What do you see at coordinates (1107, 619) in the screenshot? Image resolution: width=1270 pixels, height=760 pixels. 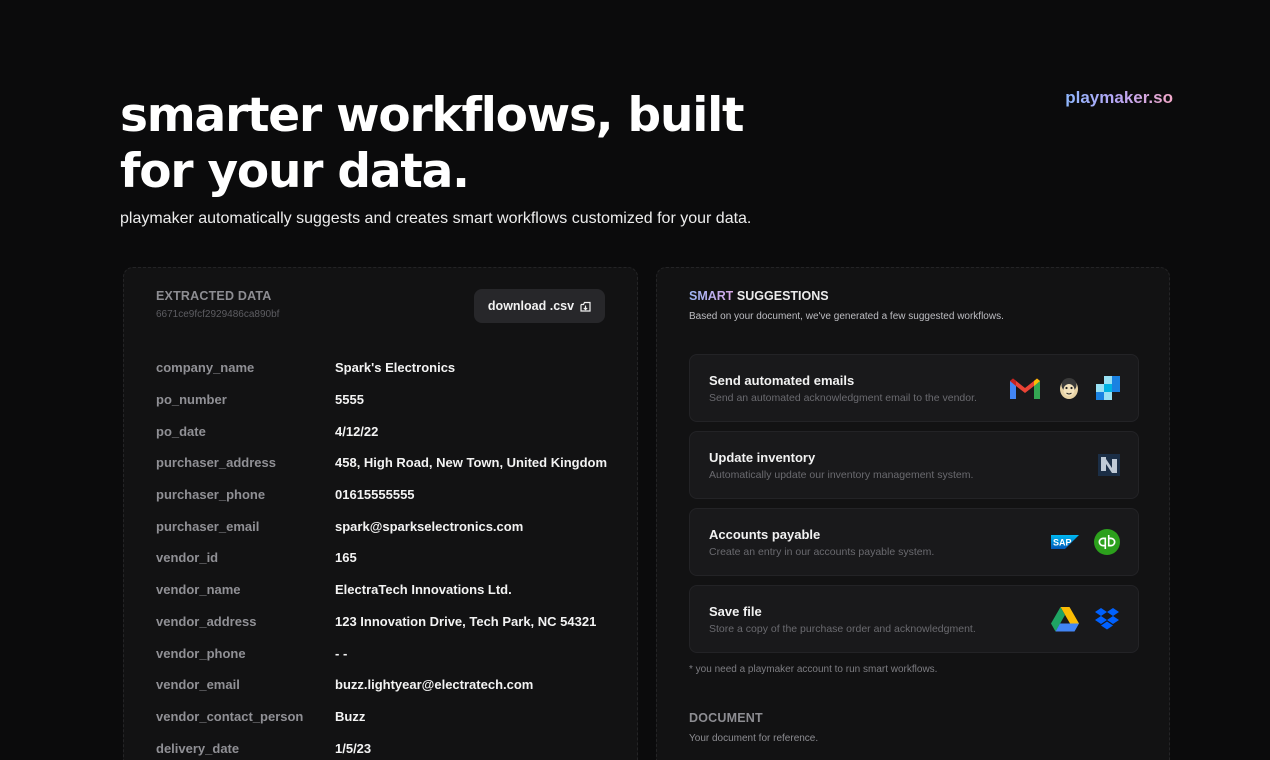 I see `dropbox-icon` at bounding box center [1107, 619].